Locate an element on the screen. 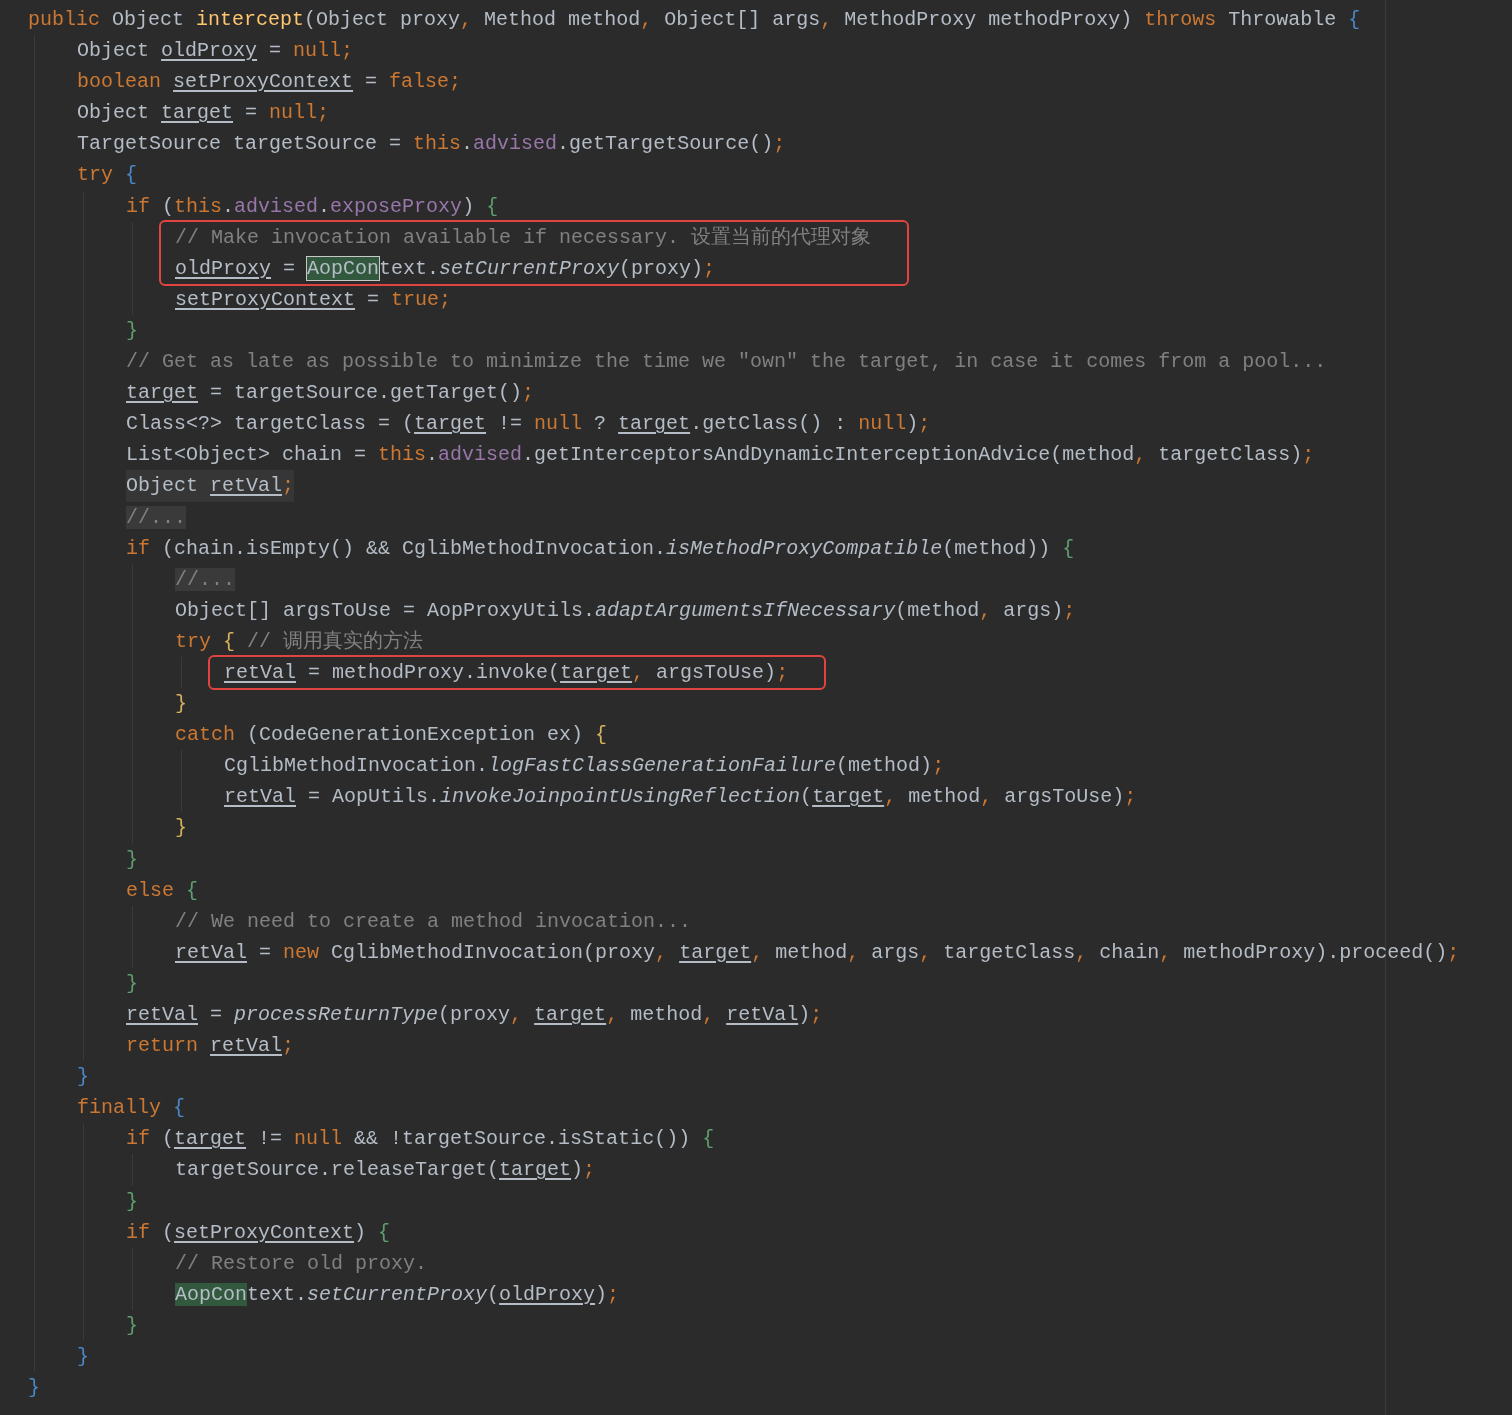  code-line: Class<?> targetClass = (target != null ? target.getClass() : null); is located at coordinates (528, 424).